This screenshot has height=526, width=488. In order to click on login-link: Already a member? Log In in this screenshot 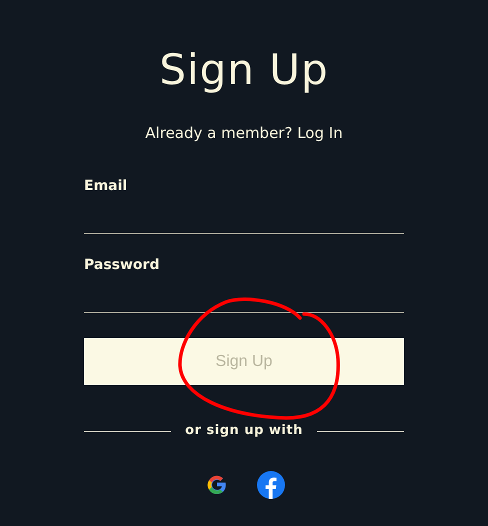, I will do `click(244, 133)`.